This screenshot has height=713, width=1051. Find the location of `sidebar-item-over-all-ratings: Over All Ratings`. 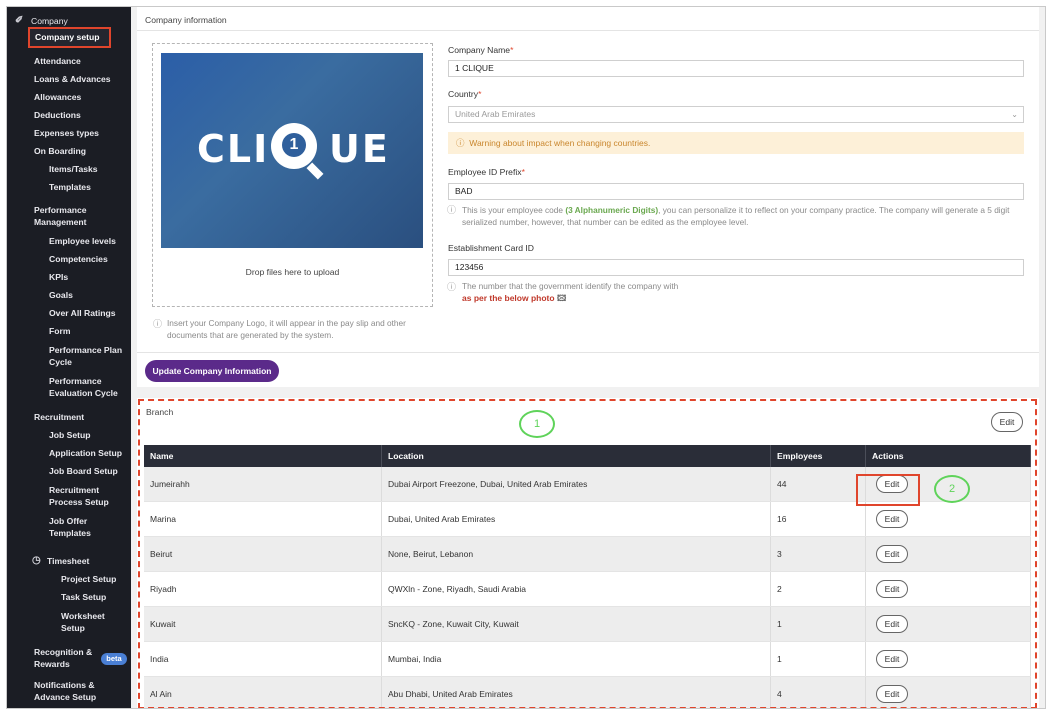

sidebar-item-over-all-ratings: Over All Ratings is located at coordinates (89, 313).